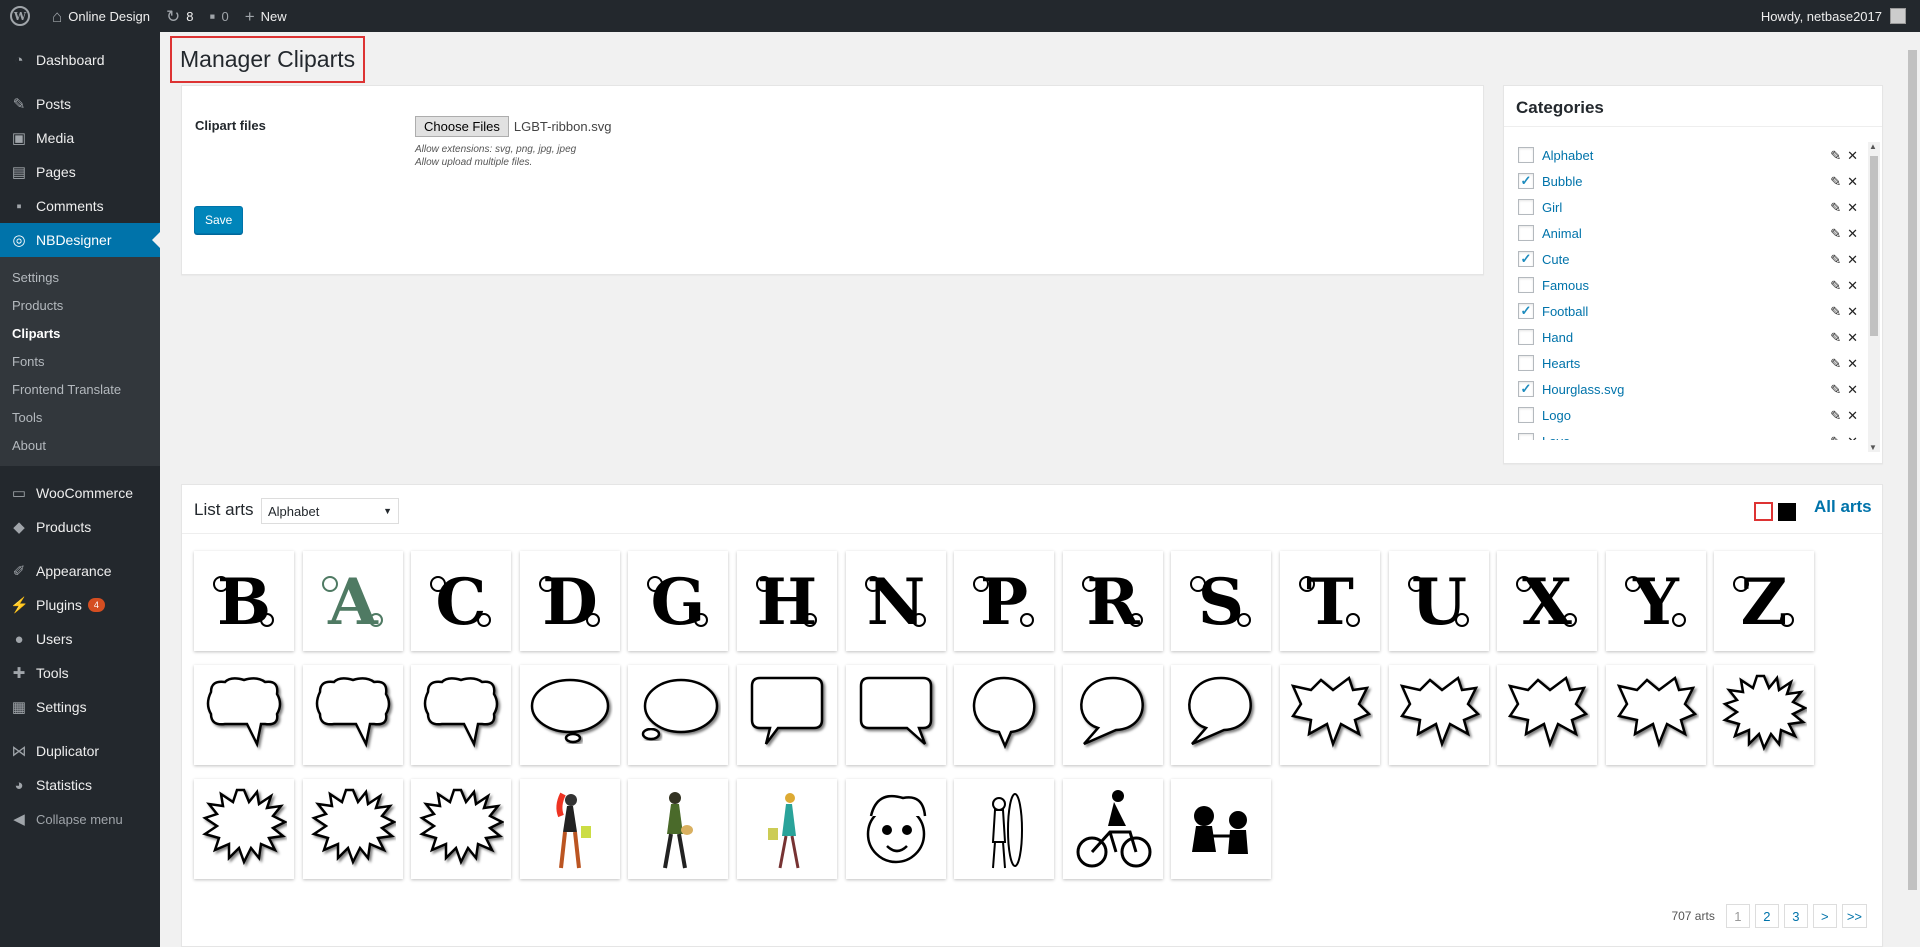 This screenshot has height=947, width=1920. What do you see at coordinates (678, 601) in the screenshot?
I see `clipart-tile-letter: G` at bounding box center [678, 601].